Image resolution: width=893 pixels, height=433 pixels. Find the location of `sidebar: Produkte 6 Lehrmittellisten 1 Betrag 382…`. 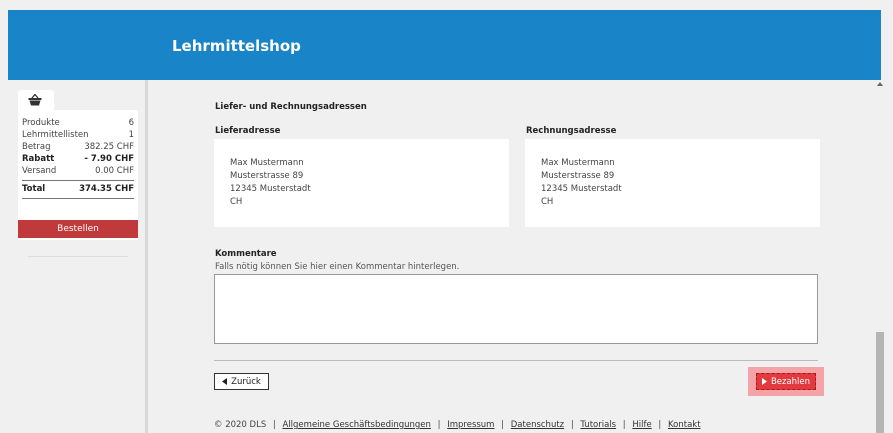

sidebar: Produkte 6 Lehrmittellisten 1 Betrag 382… is located at coordinates (78, 256).